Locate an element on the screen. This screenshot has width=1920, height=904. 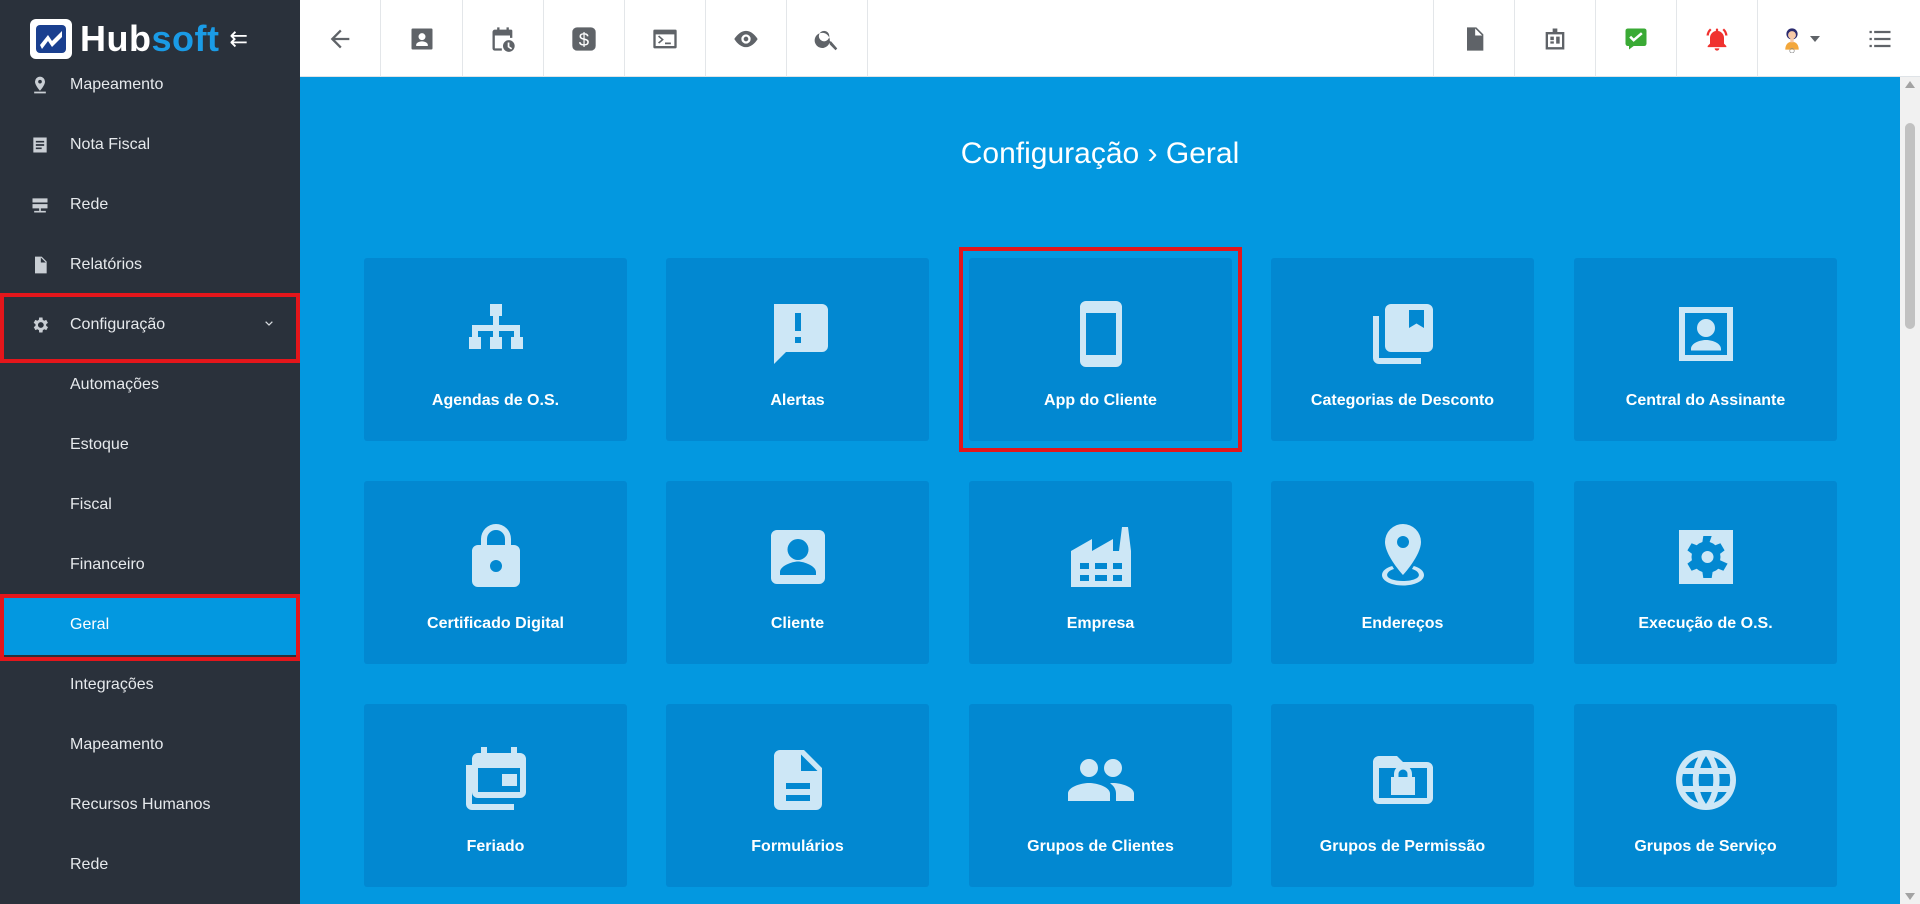
alerts-button is located at coordinates (1716, 38).